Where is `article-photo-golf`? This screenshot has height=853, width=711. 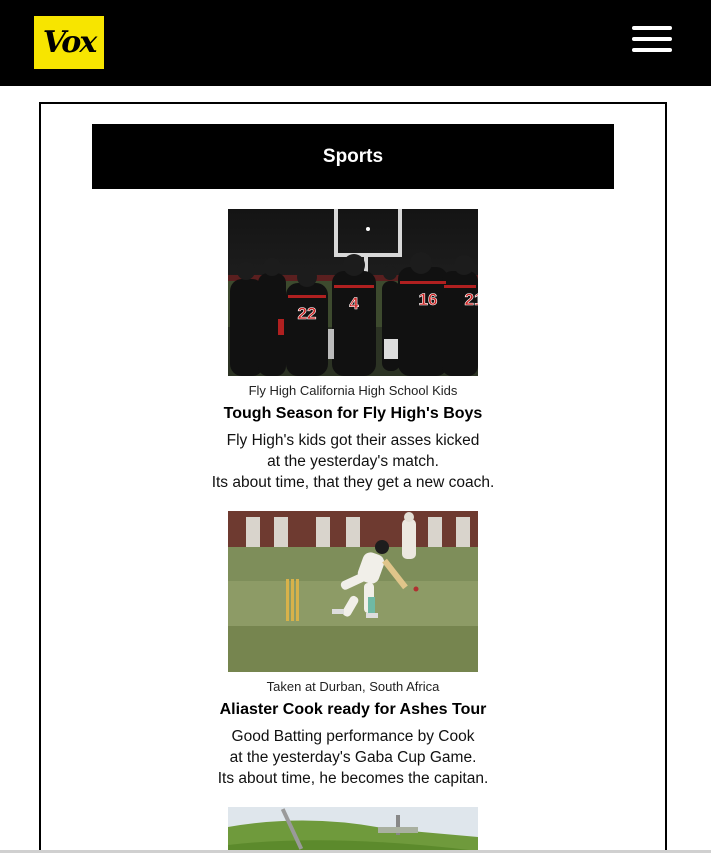
article-photo-golf is located at coordinates (353, 830).